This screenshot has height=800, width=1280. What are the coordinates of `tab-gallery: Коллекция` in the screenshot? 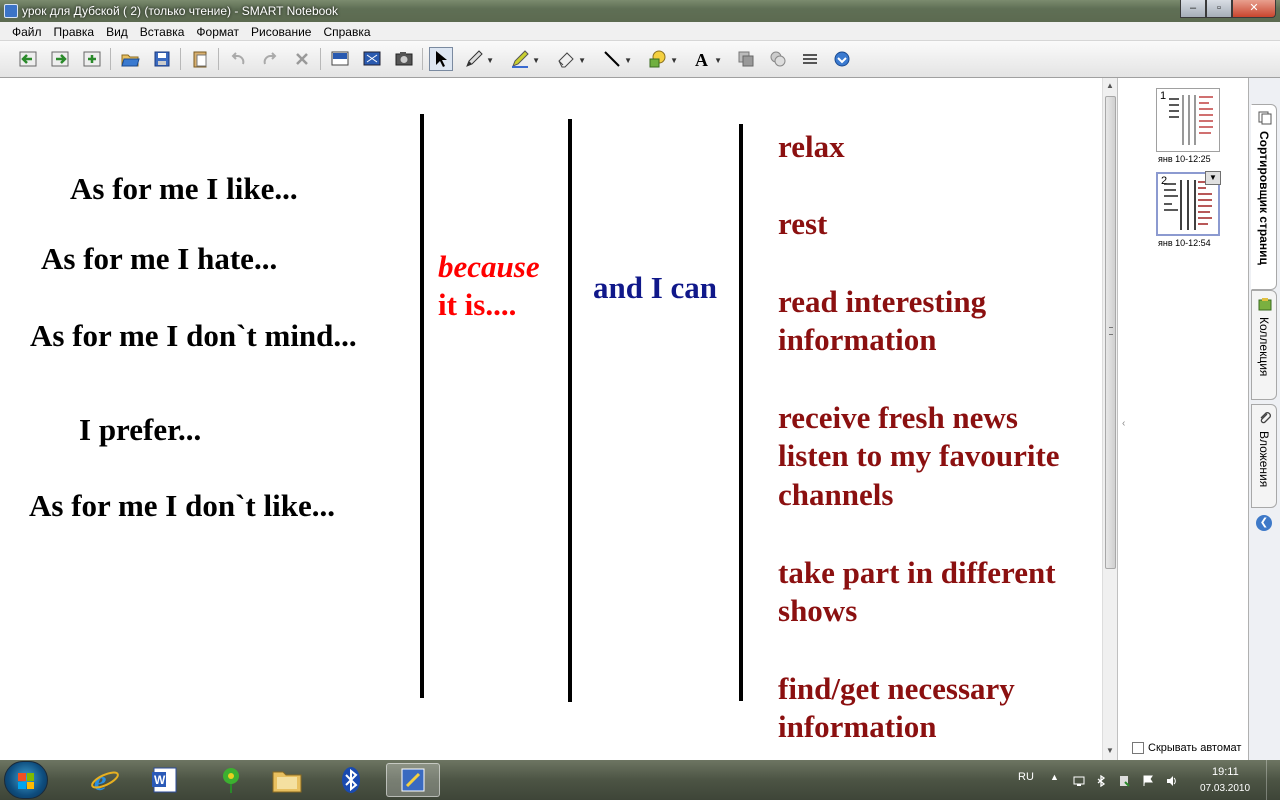 It's located at (1264, 345).